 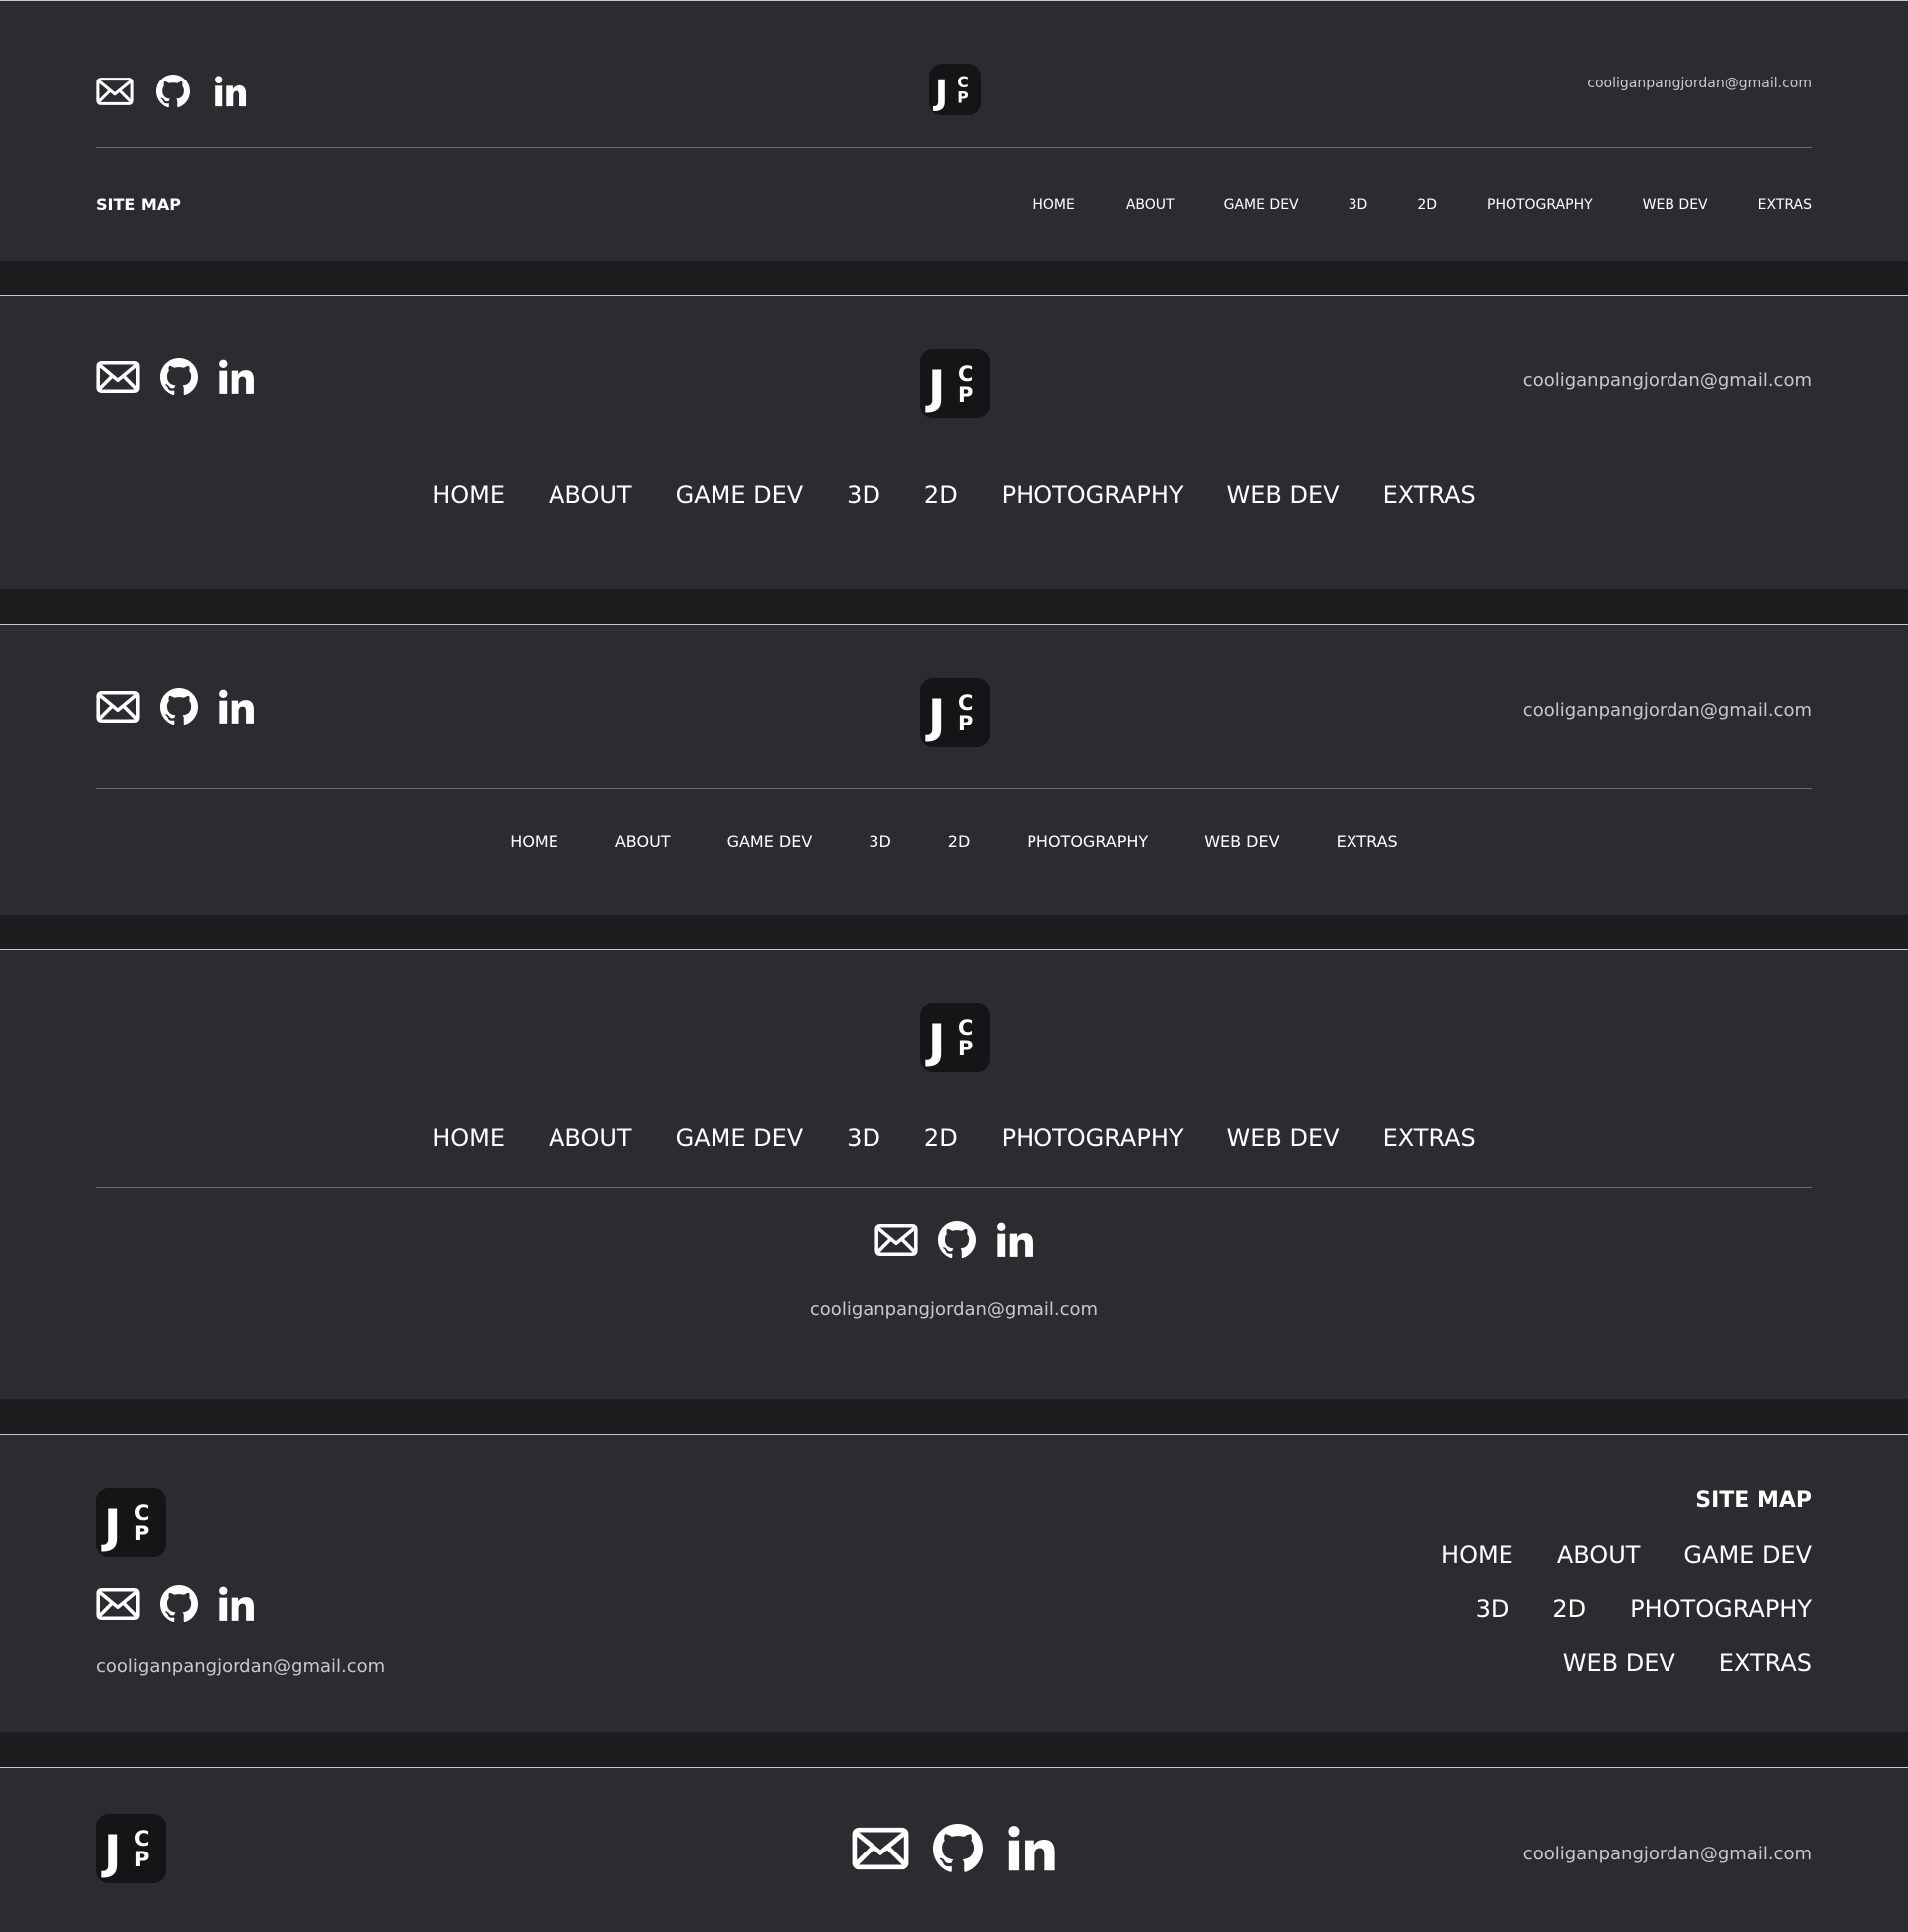 What do you see at coordinates (1687, 1663) in the screenshot?
I see `site-nav-row-3: WEB DEV EXTRAS` at bounding box center [1687, 1663].